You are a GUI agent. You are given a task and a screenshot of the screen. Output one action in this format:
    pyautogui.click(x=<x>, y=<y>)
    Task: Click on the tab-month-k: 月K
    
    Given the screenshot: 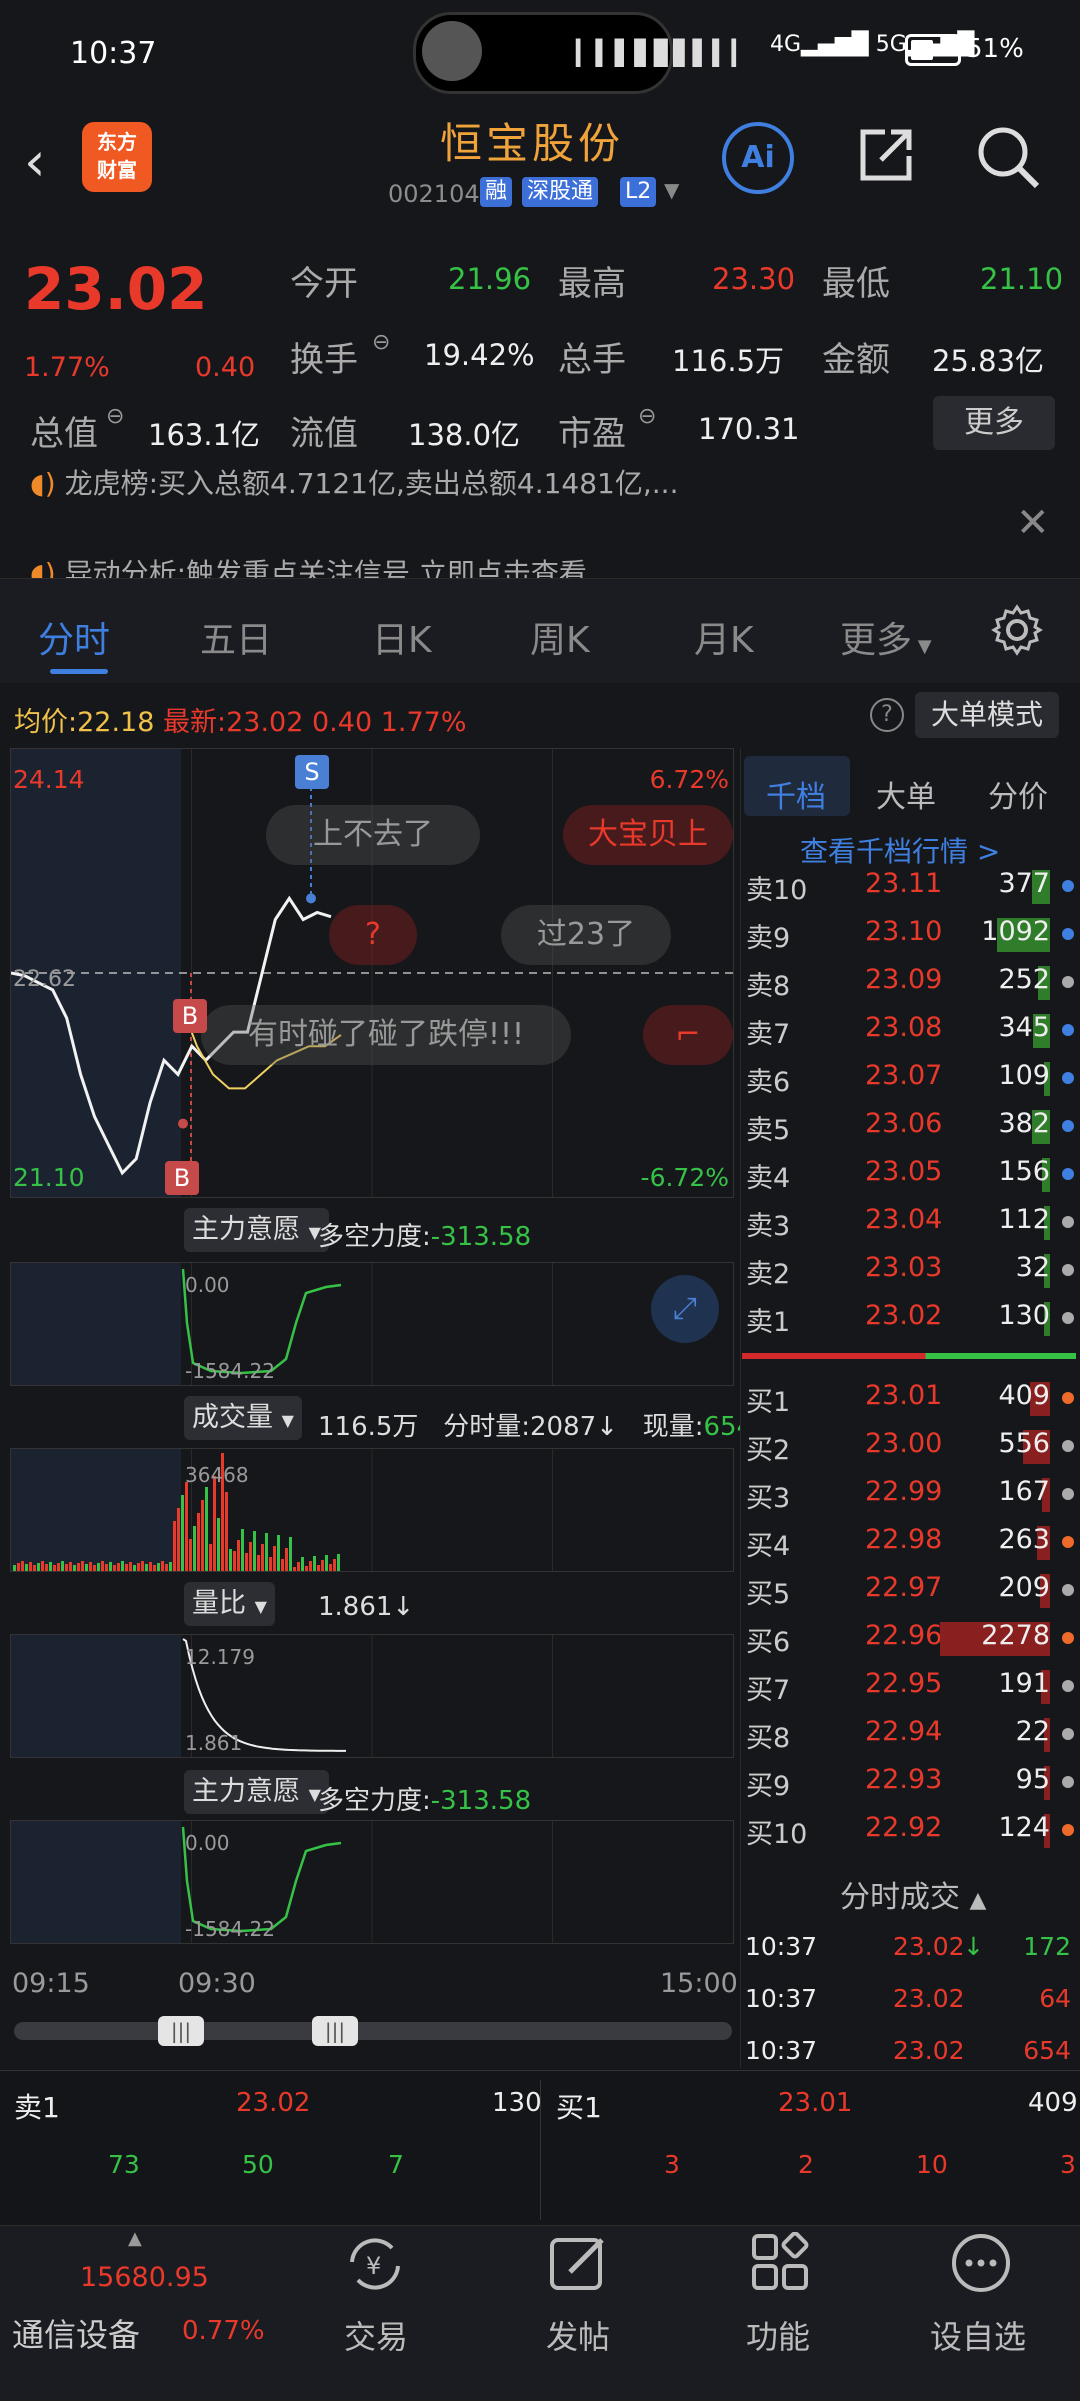 What is the action you would take?
    pyautogui.click(x=724, y=637)
    